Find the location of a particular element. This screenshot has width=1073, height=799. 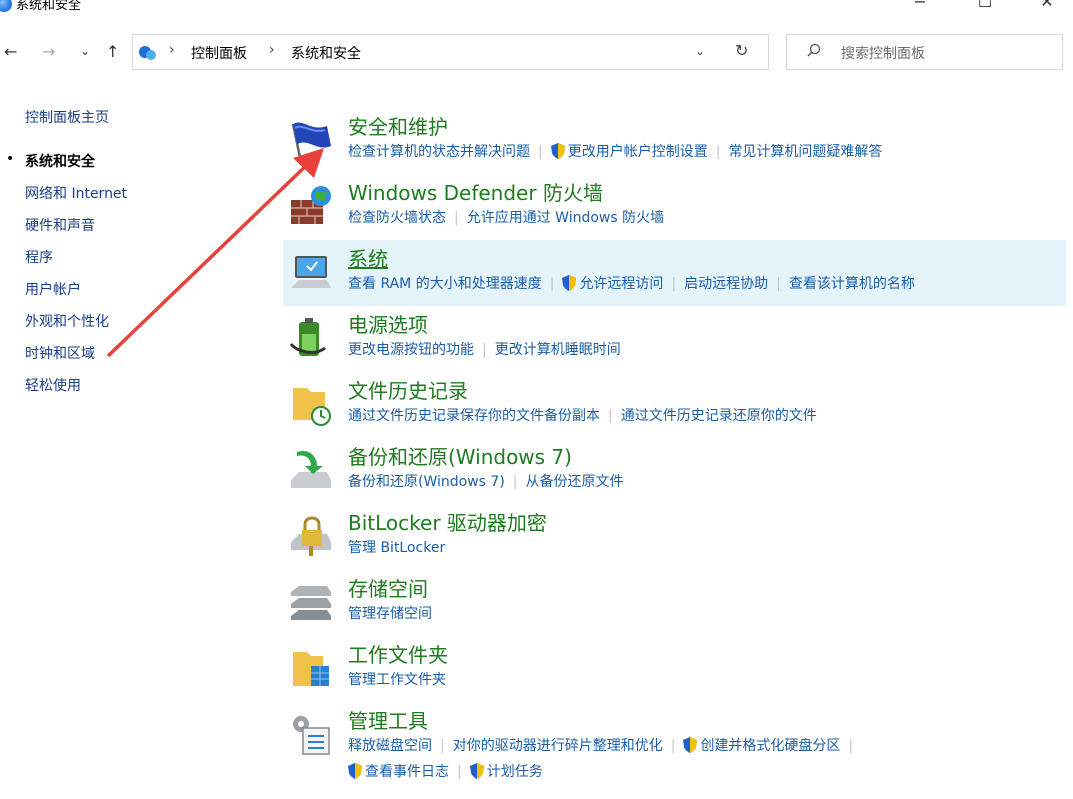

category-title: 电源选项 is located at coordinates (388, 323).